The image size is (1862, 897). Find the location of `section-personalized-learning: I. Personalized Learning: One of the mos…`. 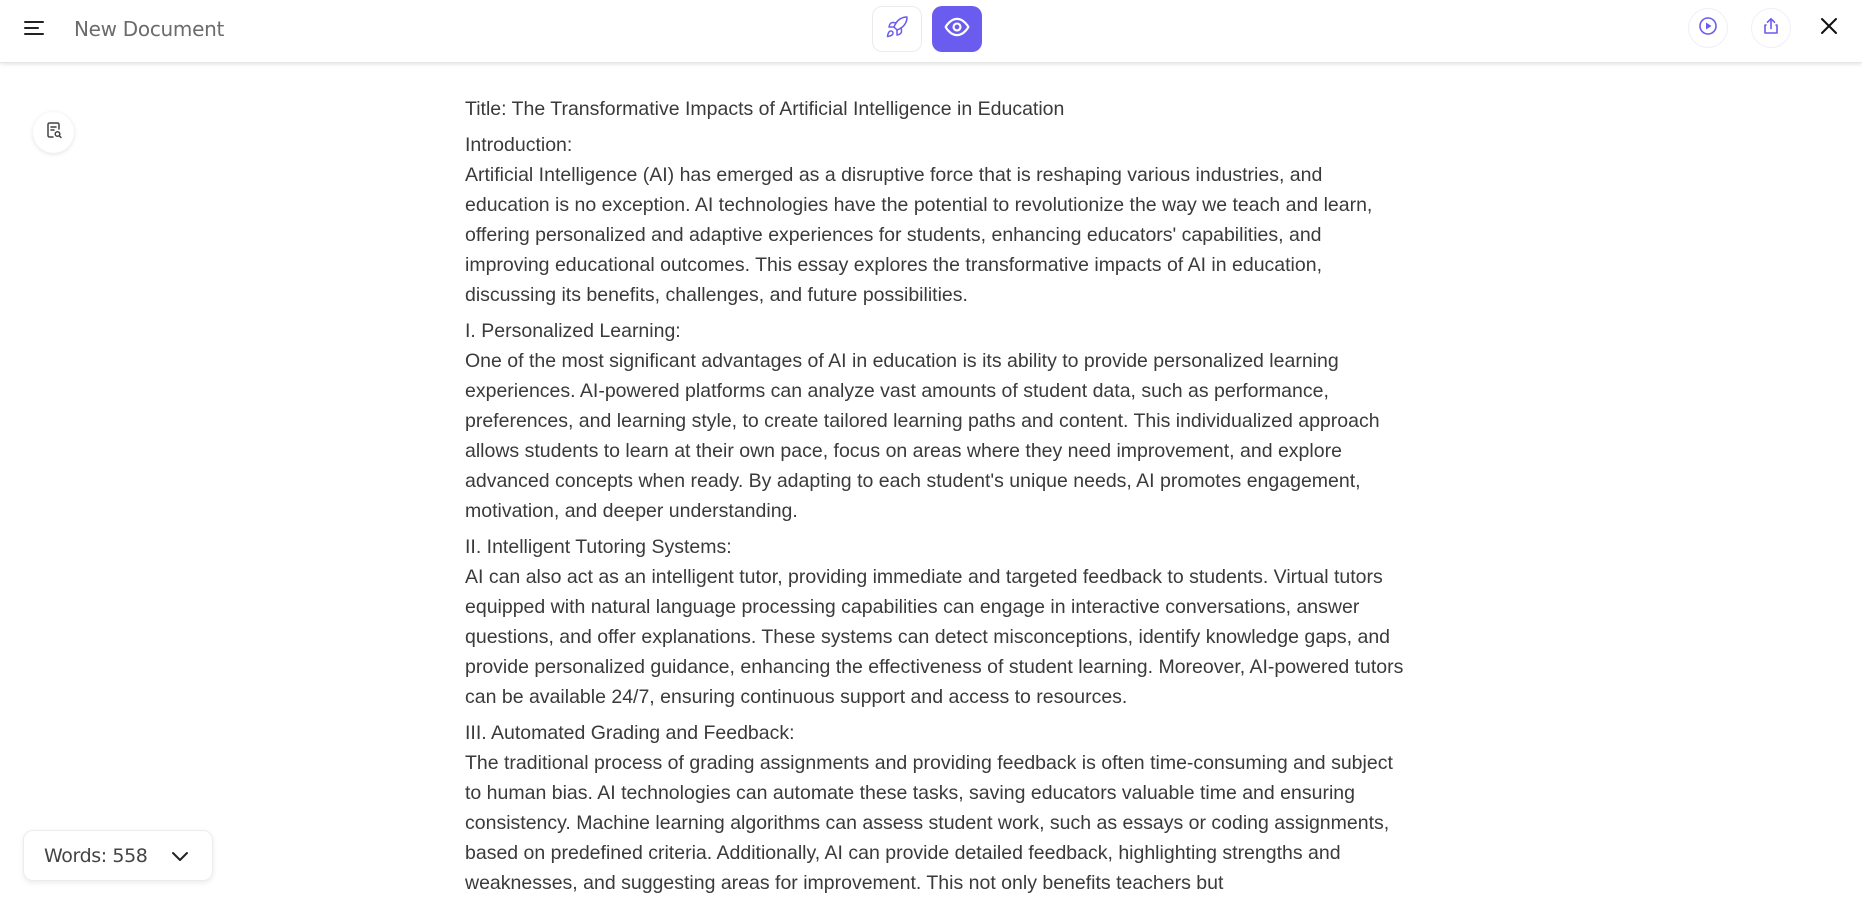

section-personalized-learning: I. Personalized Learning: One of the mos… is located at coordinates (935, 421).